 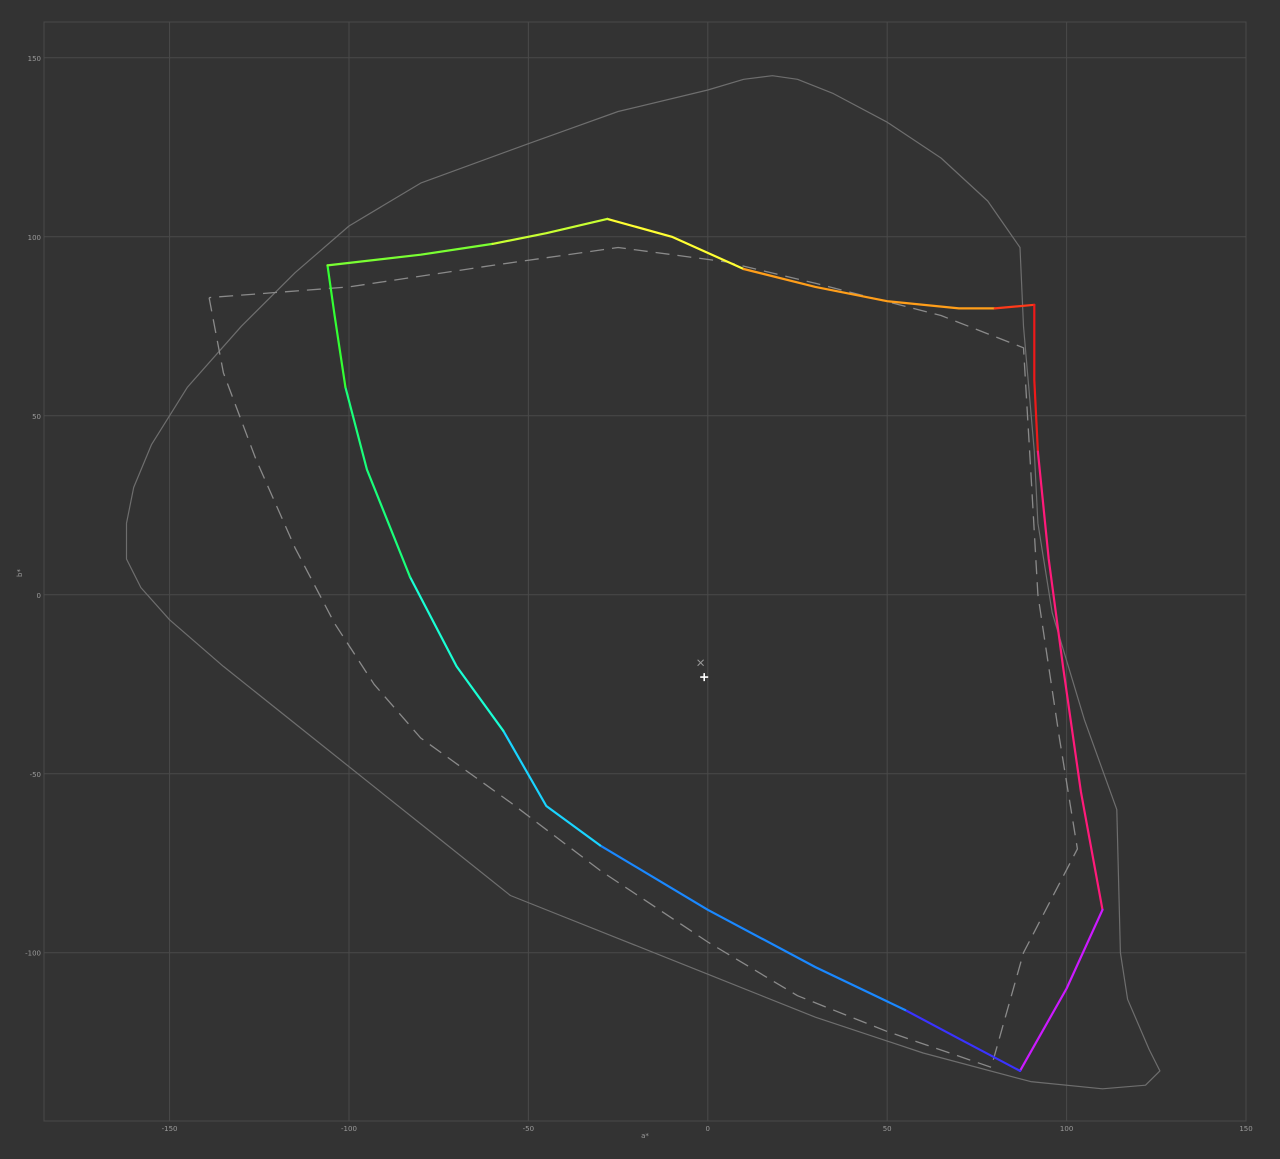 What do you see at coordinates (34, 59) in the screenshot?
I see `y-tick-label: 150` at bounding box center [34, 59].